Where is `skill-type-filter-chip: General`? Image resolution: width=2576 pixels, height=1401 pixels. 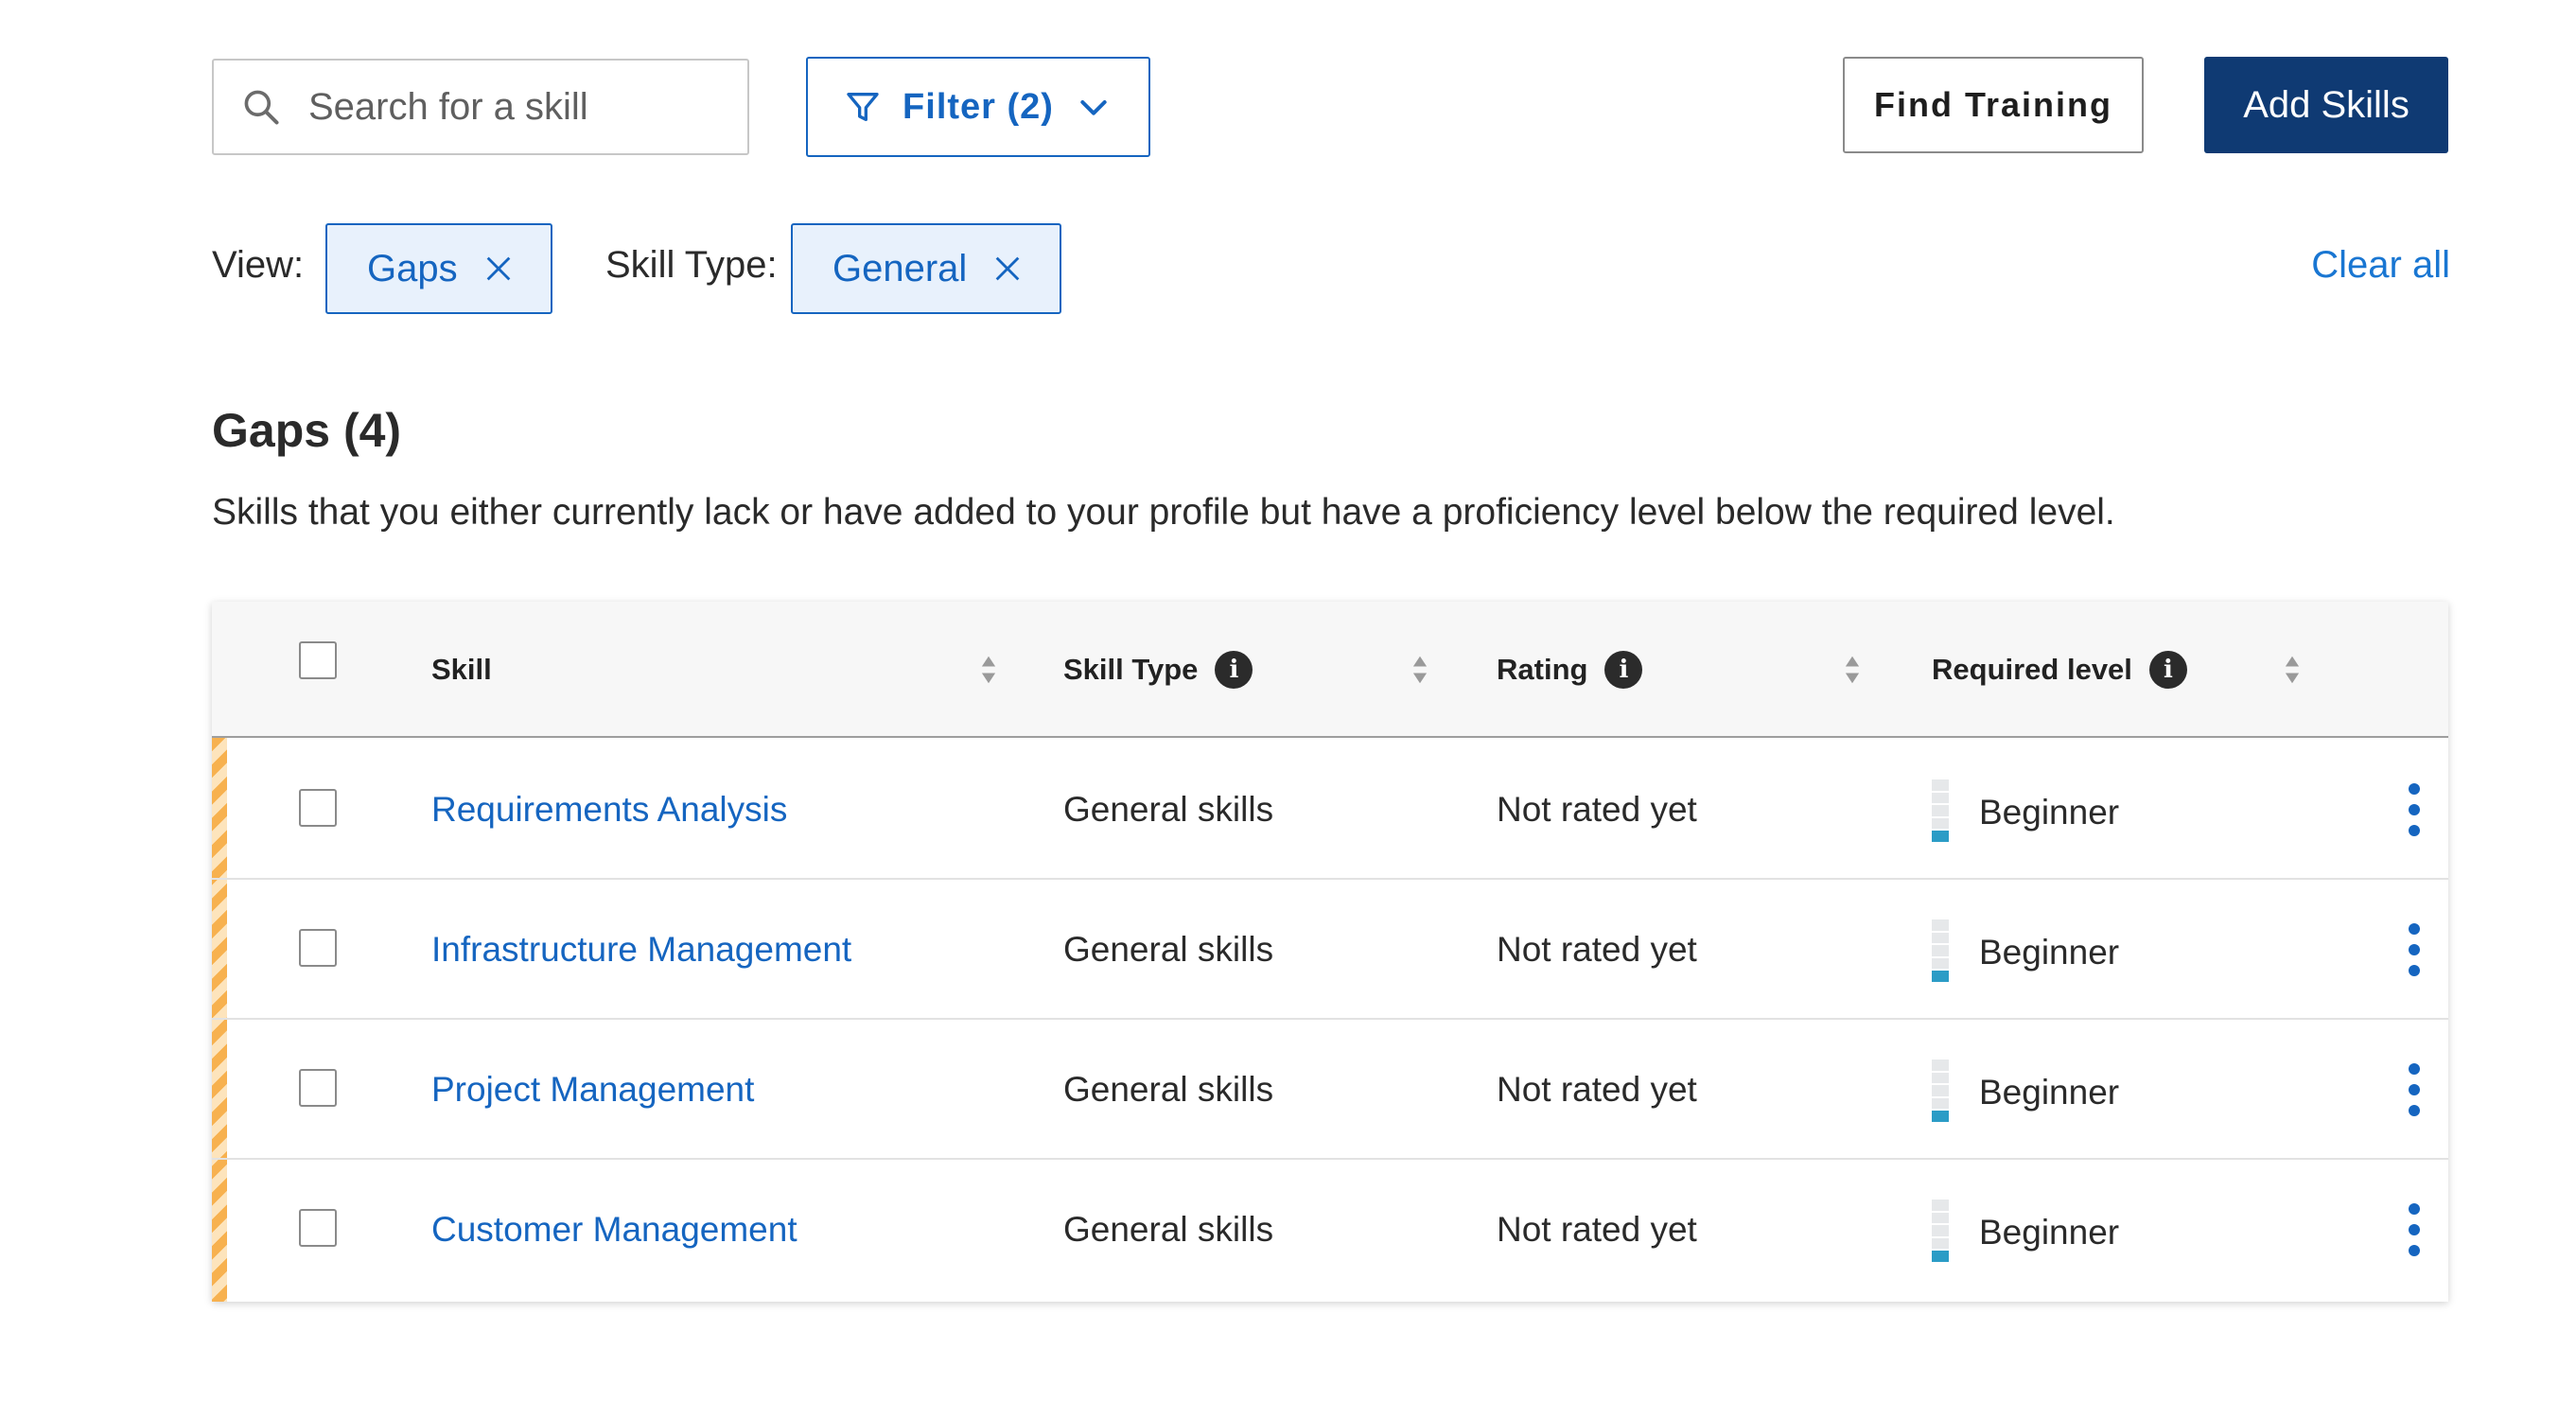 skill-type-filter-chip: General is located at coordinates (927, 269).